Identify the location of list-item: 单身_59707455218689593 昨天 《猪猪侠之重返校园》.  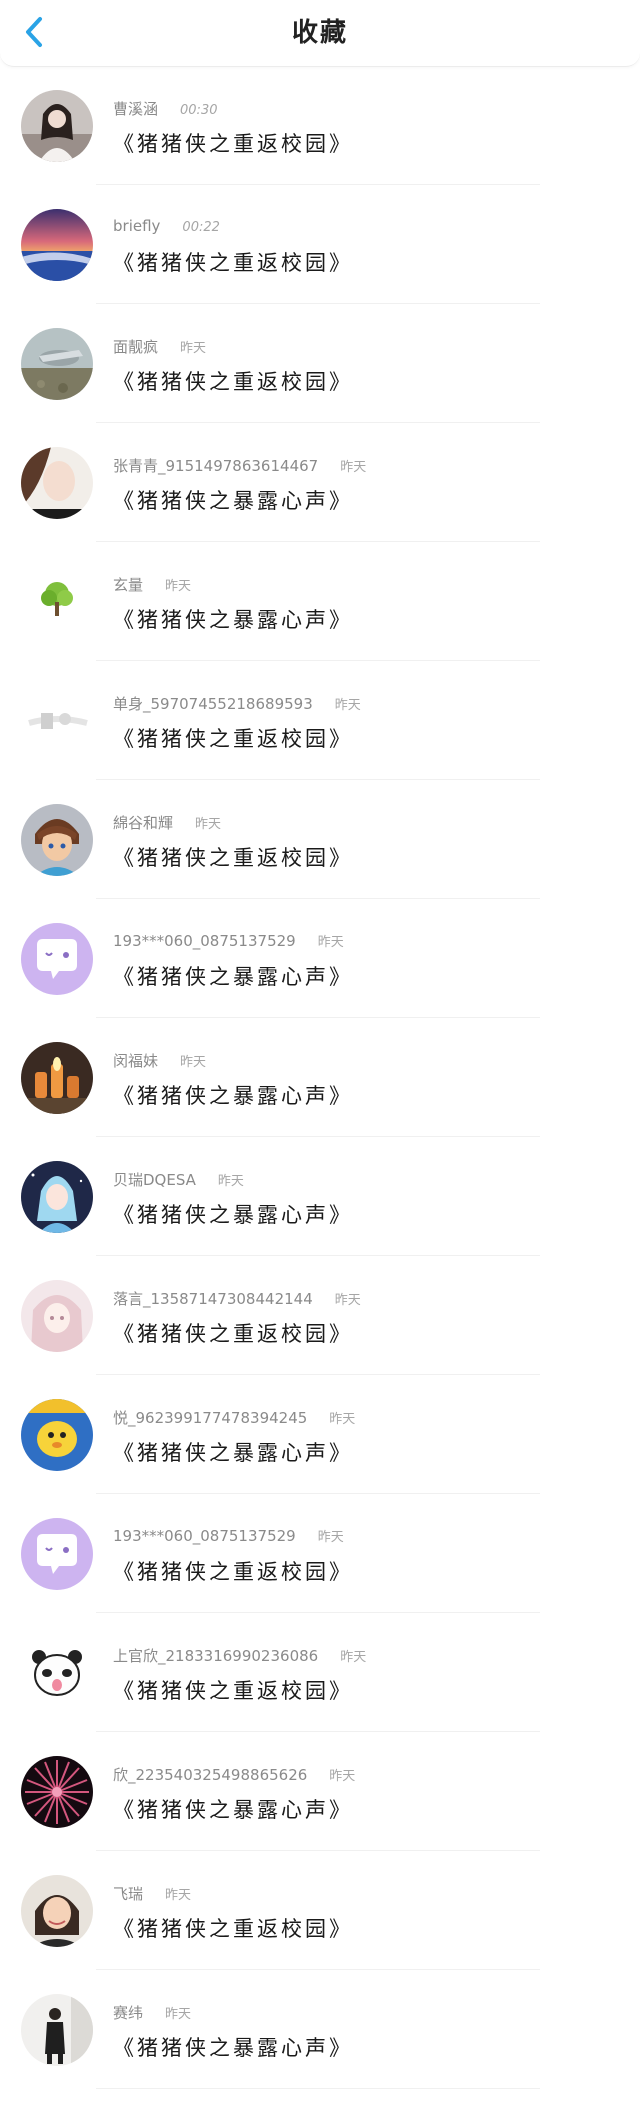
(320, 720).